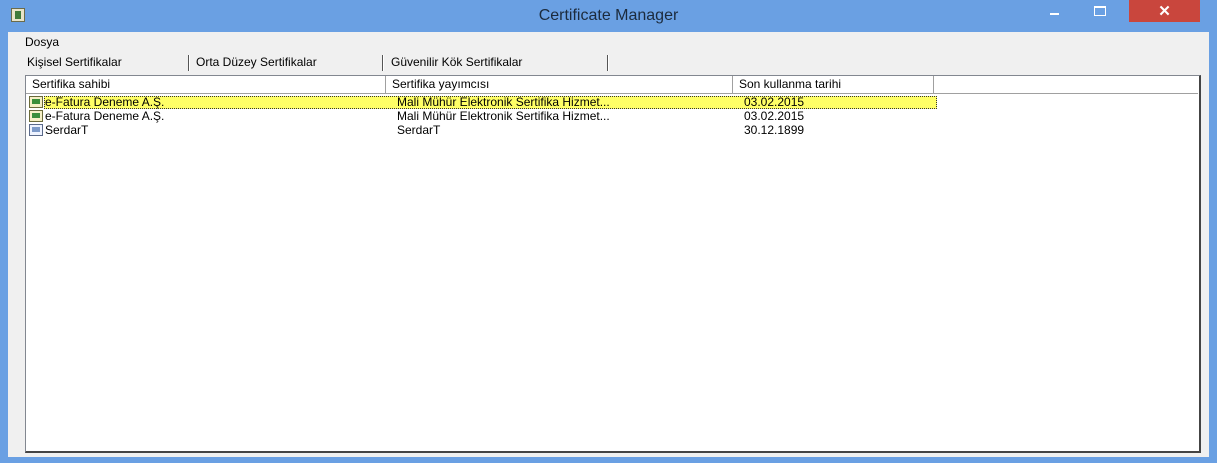 The width and height of the screenshot is (1217, 463). I want to click on maximize-button, so click(1100, 11).